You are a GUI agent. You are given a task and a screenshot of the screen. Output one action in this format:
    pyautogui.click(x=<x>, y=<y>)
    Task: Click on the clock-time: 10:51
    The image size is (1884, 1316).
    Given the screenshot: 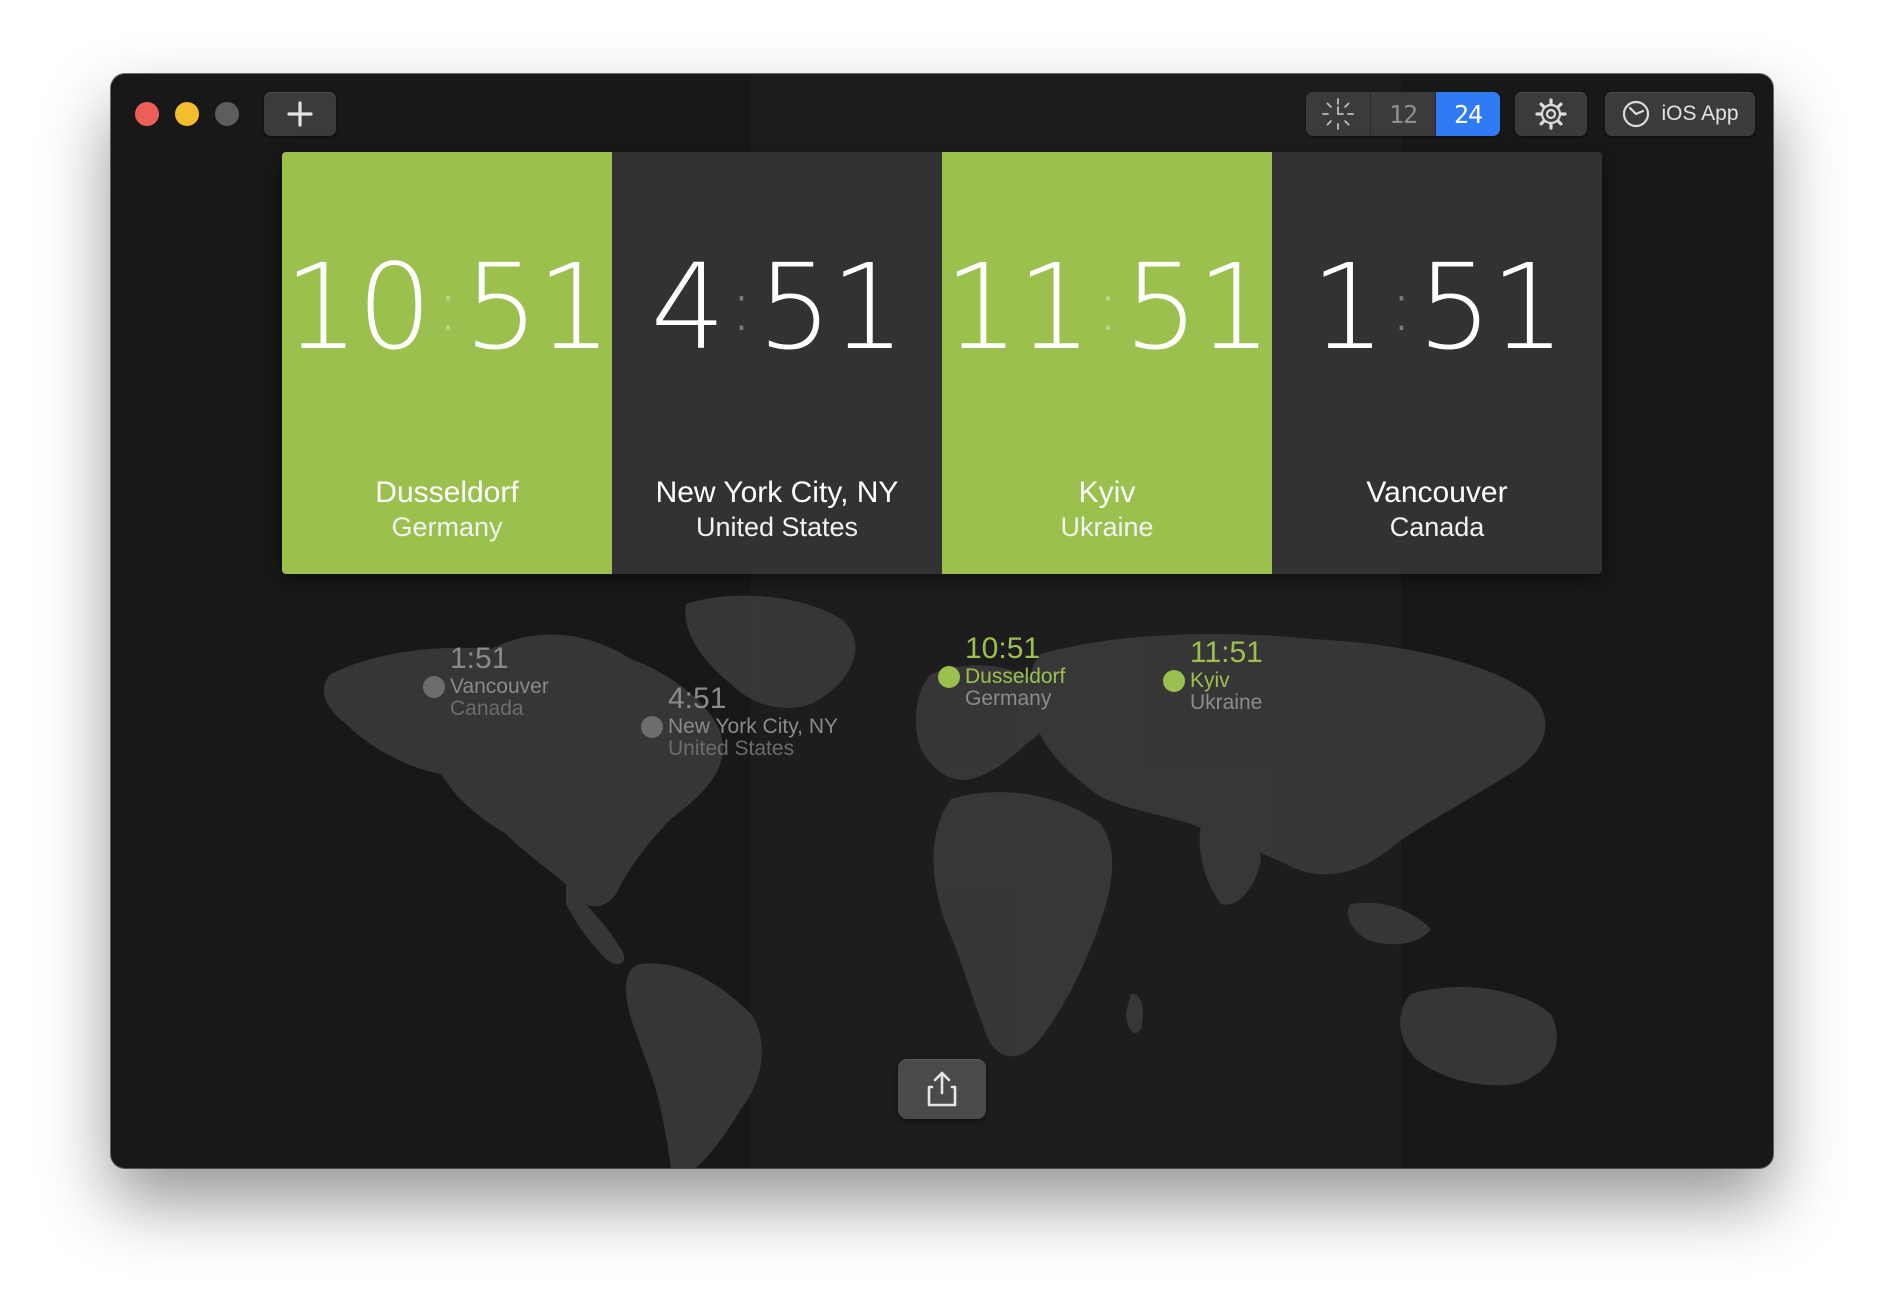 What is the action you would take?
    pyautogui.click(x=448, y=307)
    